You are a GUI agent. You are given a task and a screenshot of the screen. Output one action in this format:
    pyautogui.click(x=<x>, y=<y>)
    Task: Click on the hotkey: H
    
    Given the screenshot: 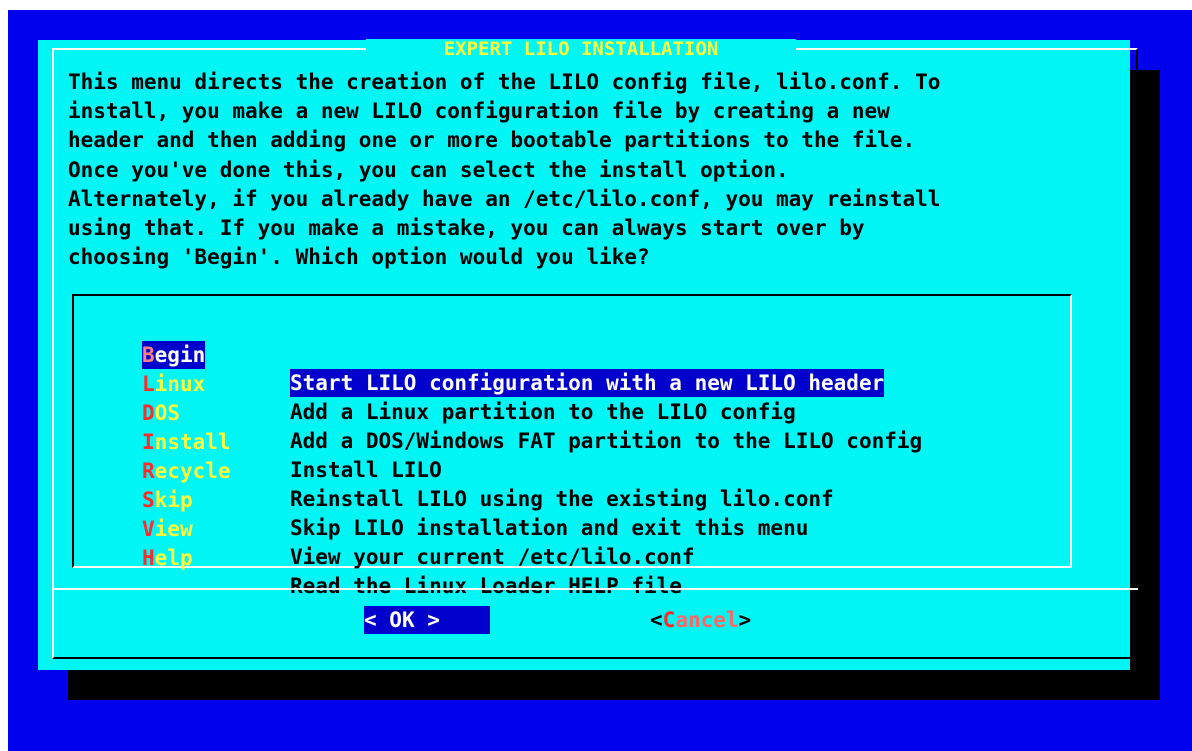 What is the action you would take?
    pyautogui.click(x=148, y=558)
    